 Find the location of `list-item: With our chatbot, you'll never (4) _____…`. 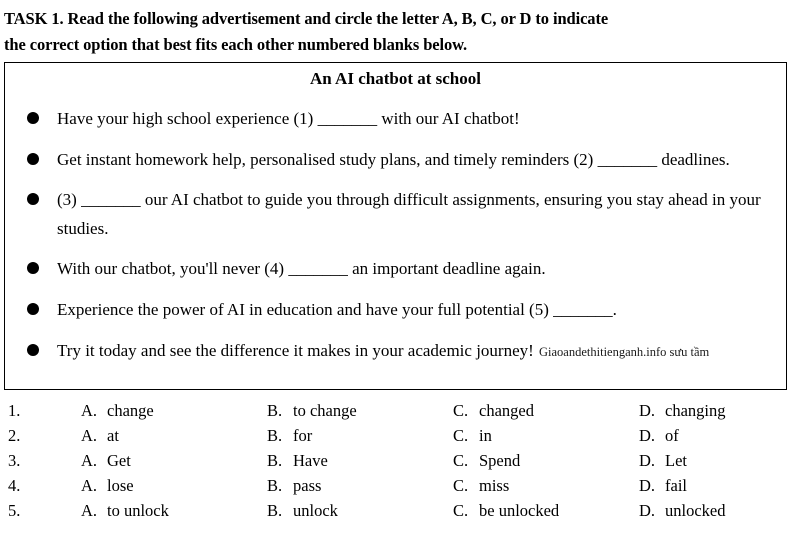

list-item: With our chatbot, you'll never (4) _____… is located at coordinates (397, 268).